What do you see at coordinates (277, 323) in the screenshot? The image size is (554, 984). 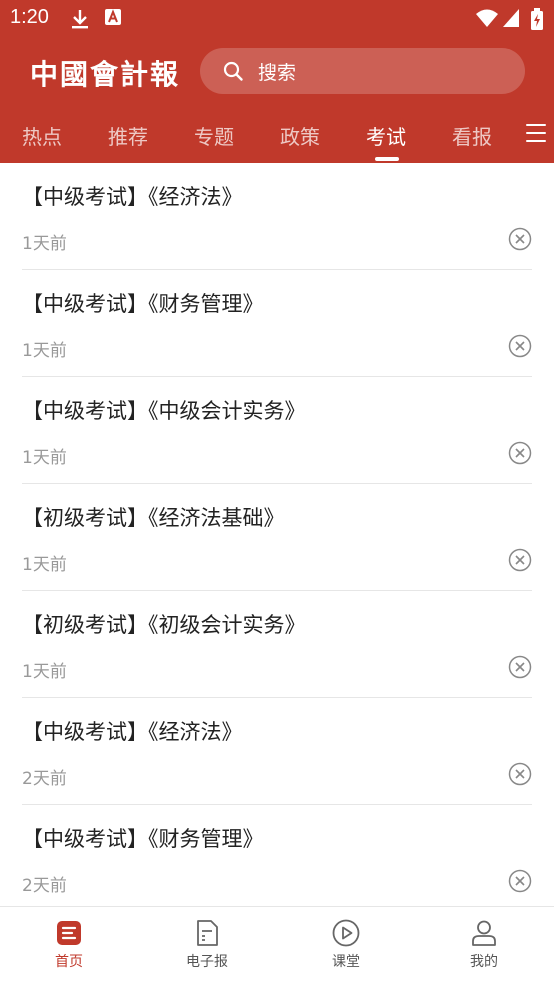 I see `list-item: 【中级考试】《财务管理》 1天前` at bounding box center [277, 323].